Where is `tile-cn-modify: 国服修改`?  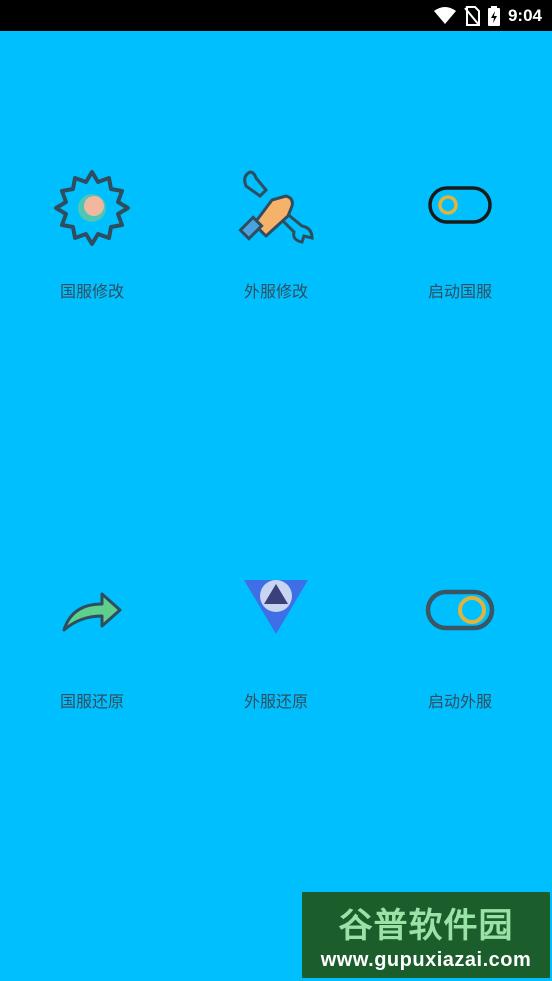 tile-cn-modify: 国服修改 is located at coordinates (92, 251).